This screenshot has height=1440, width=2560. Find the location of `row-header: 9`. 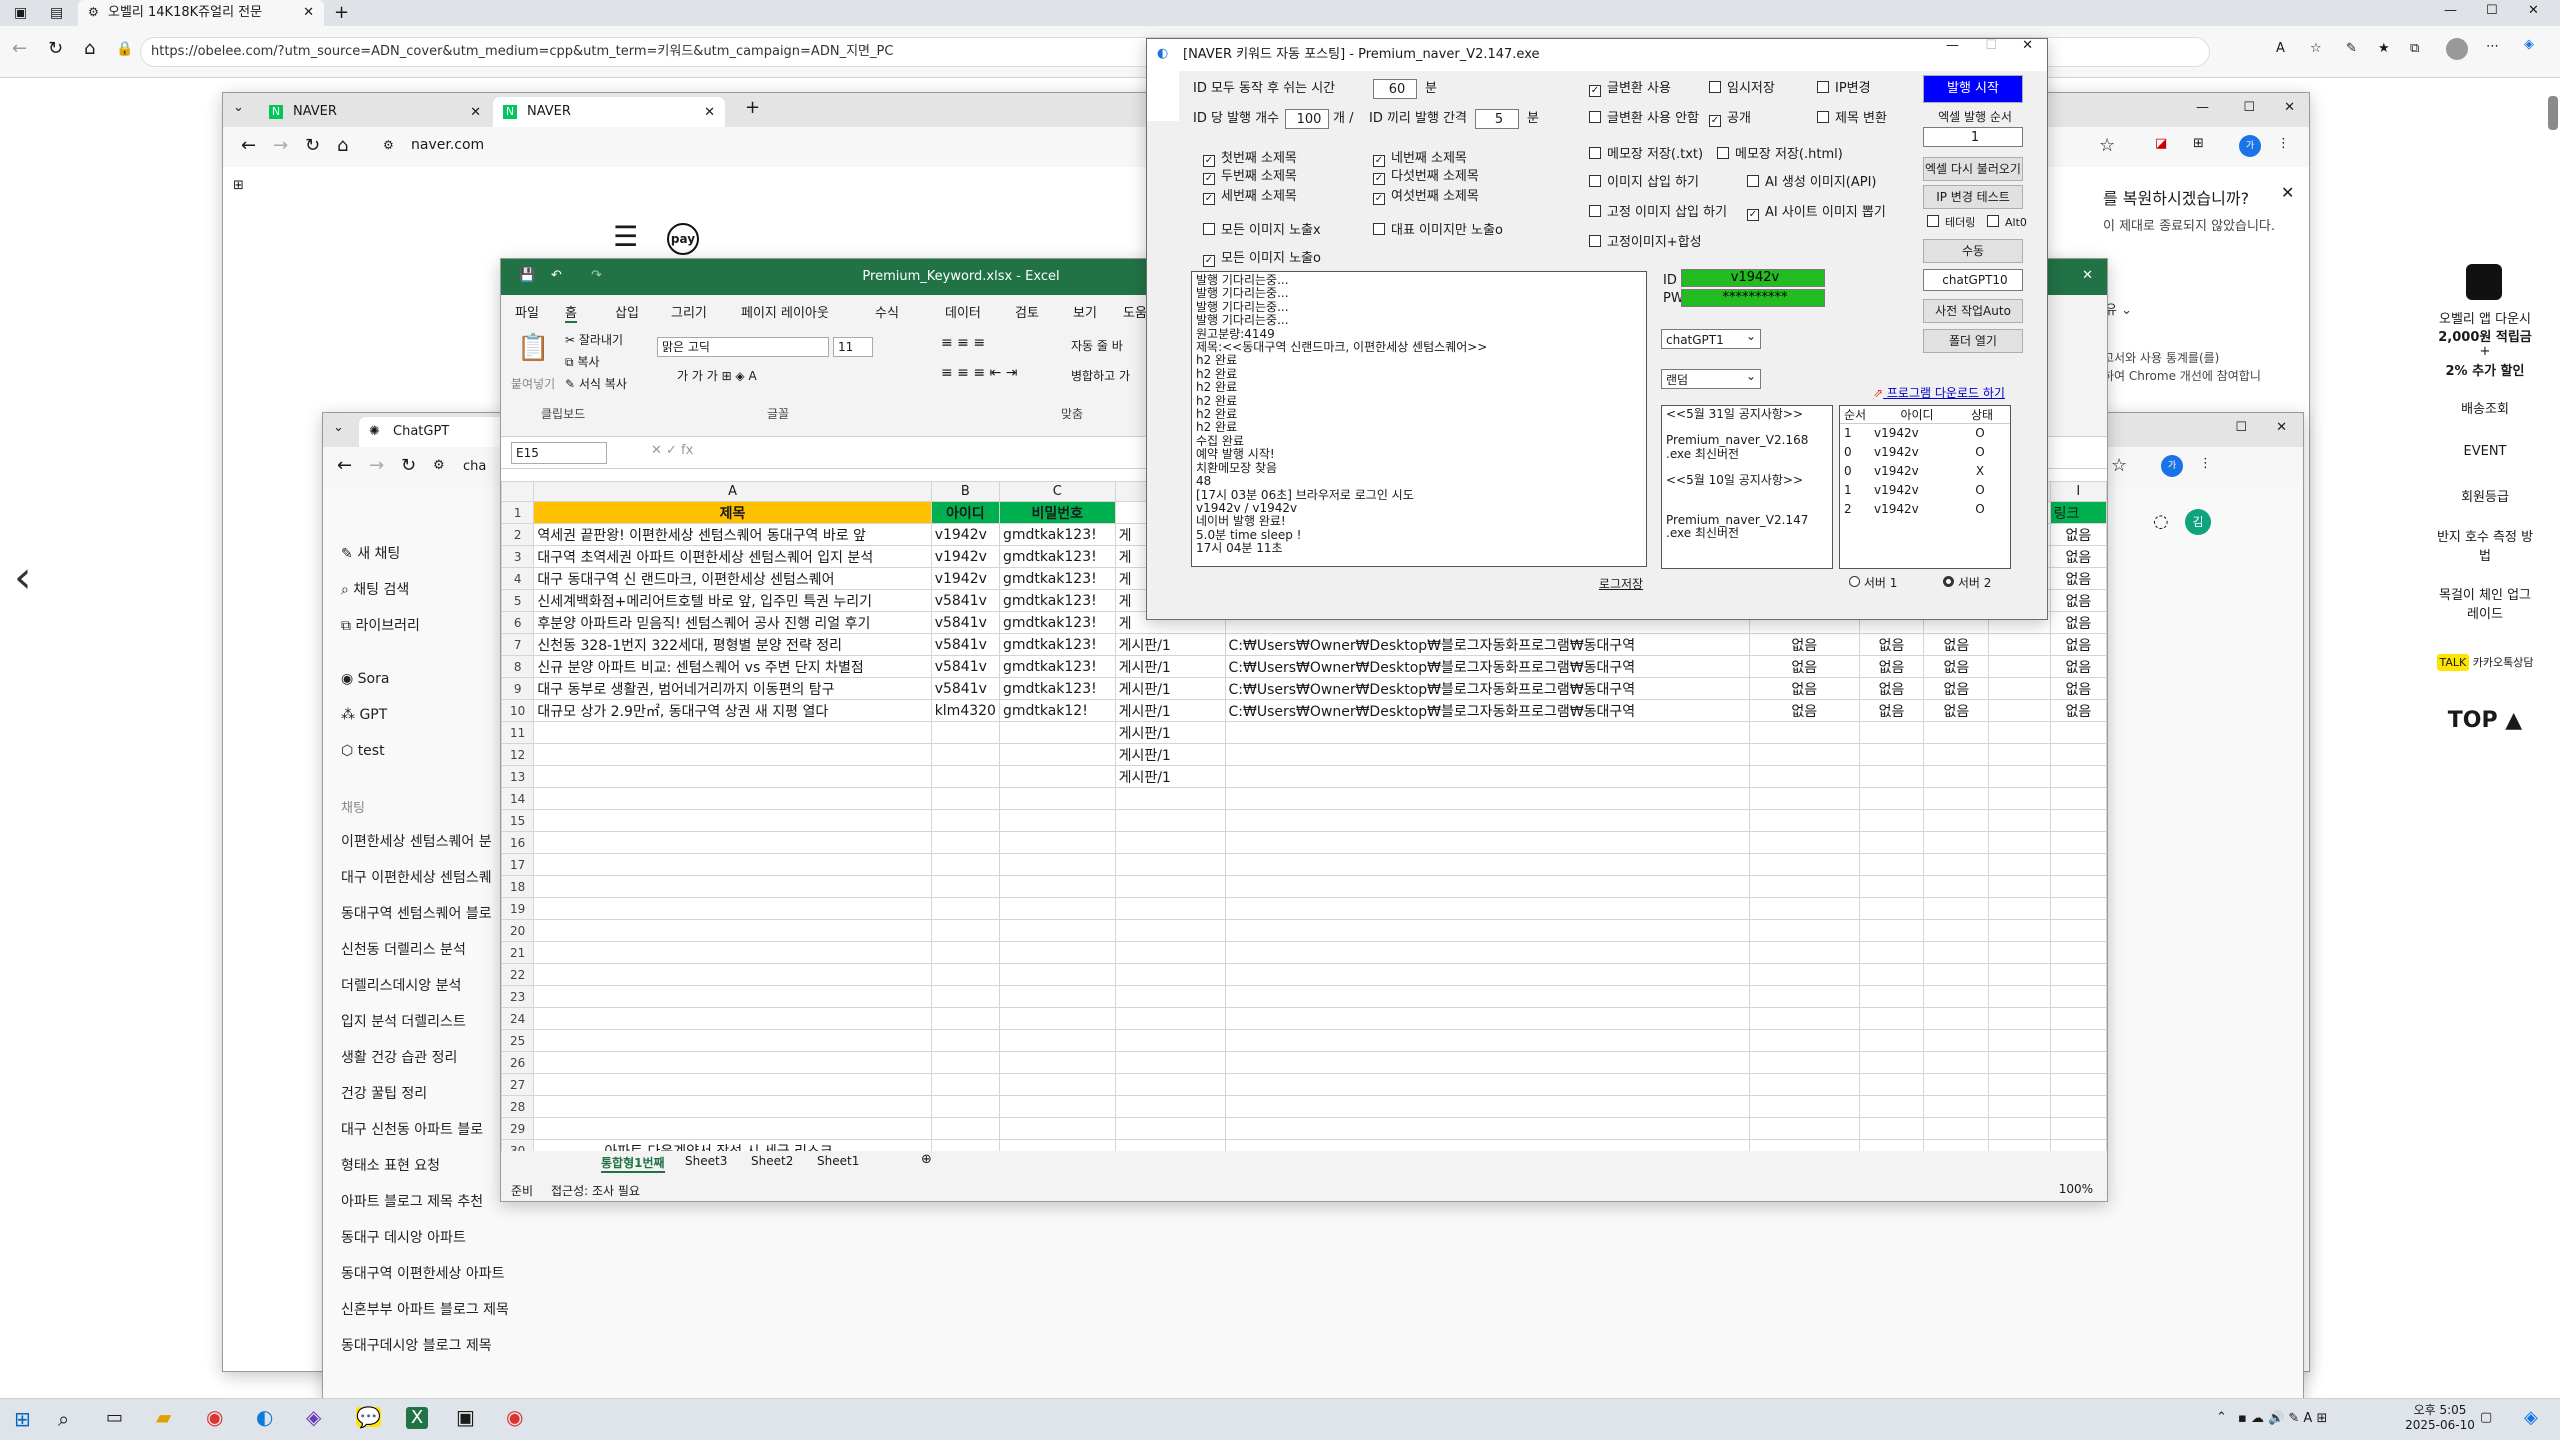

row-header: 9 is located at coordinates (518, 688).